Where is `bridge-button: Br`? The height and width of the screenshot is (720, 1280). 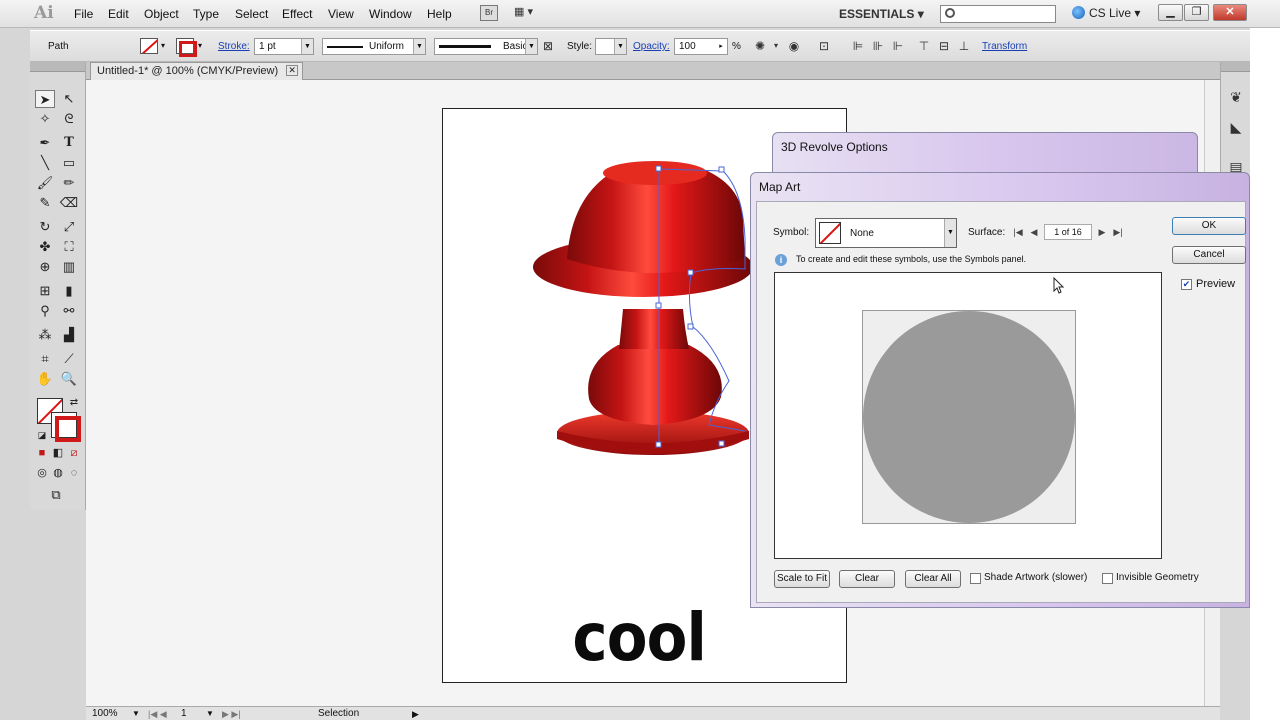
bridge-button: Br is located at coordinates (489, 13).